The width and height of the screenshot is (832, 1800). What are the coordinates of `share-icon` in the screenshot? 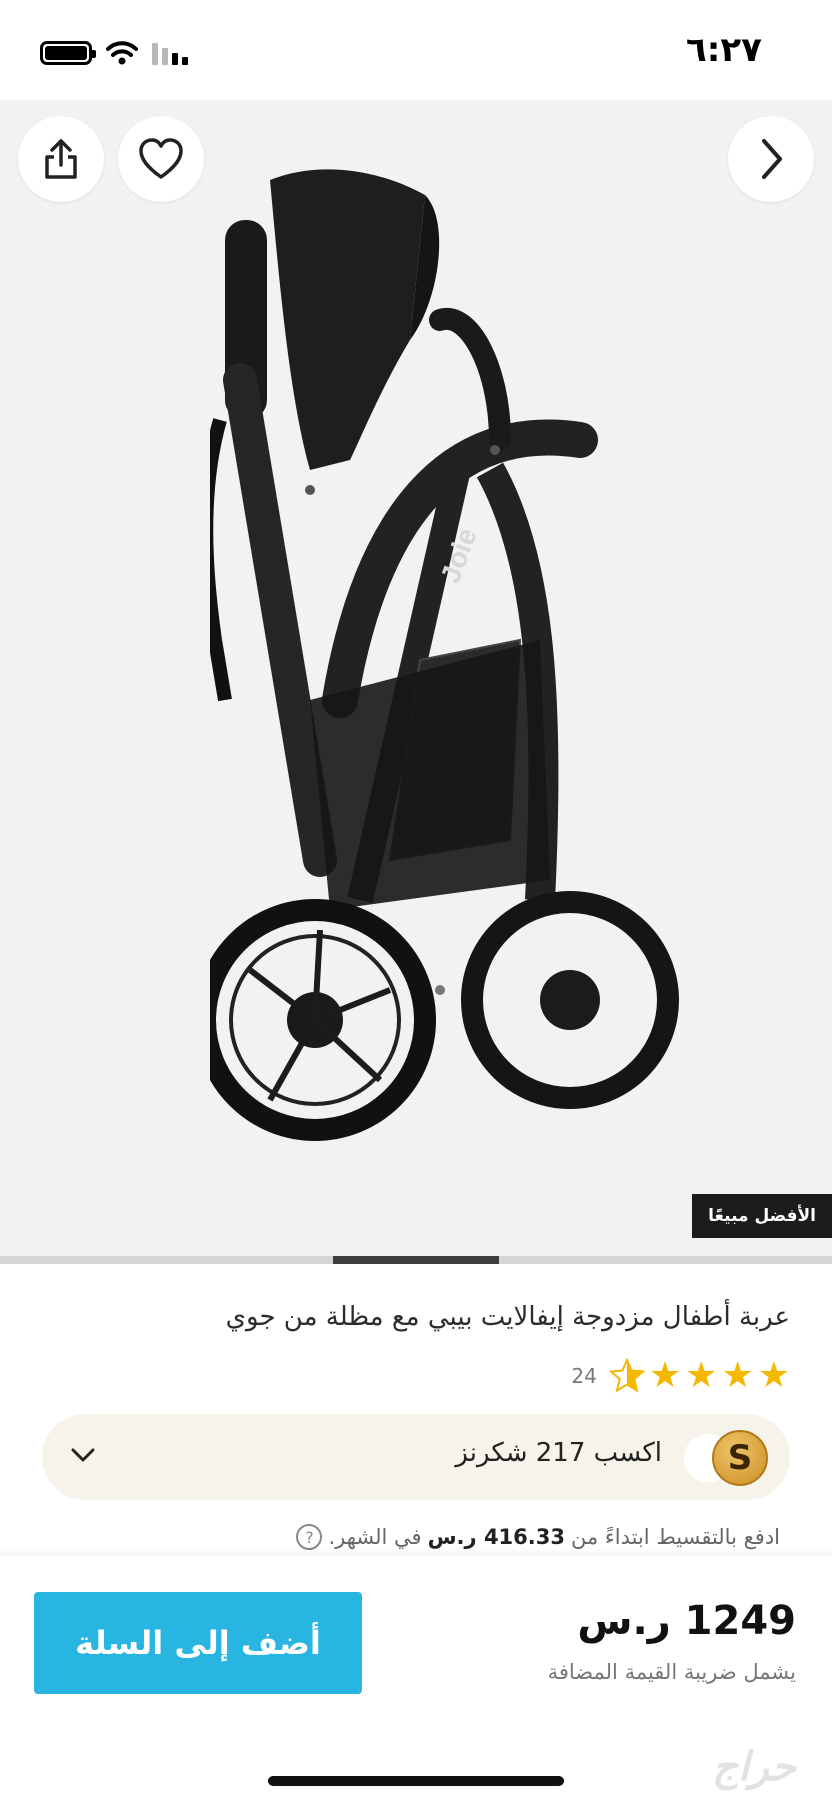 It's located at (61, 159).